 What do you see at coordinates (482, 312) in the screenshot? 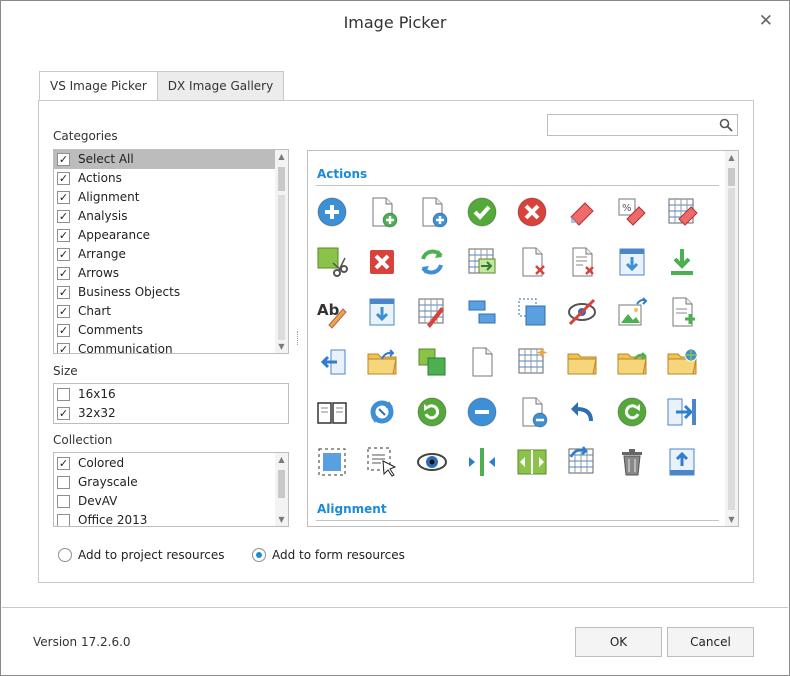
I see `group-icon` at bounding box center [482, 312].